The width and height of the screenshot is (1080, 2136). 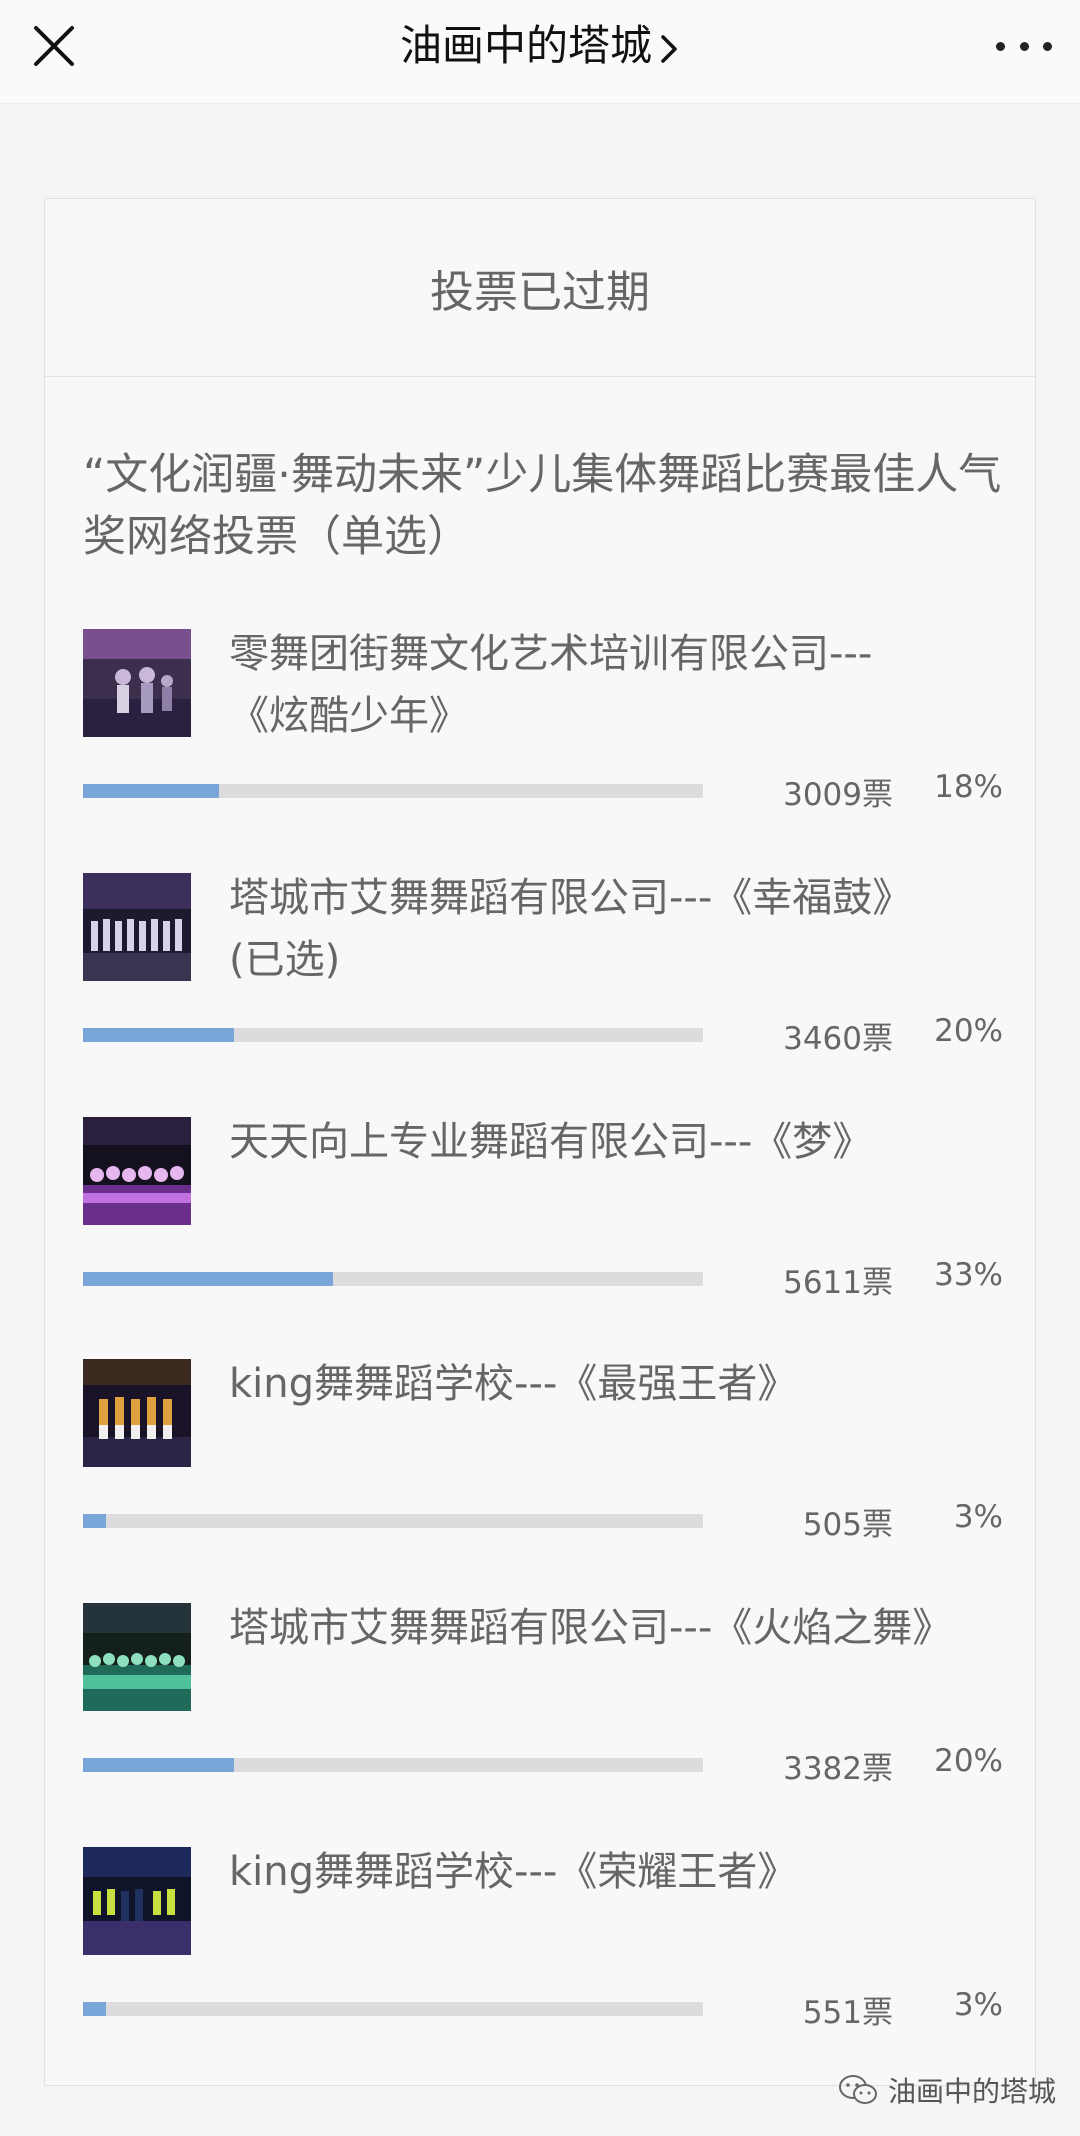 What do you see at coordinates (543, 1222) in the screenshot?
I see `poll-option: 天天向上专业舞蹈有限公司---《梦》 5611票 33%` at bounding box center [543, 1222].